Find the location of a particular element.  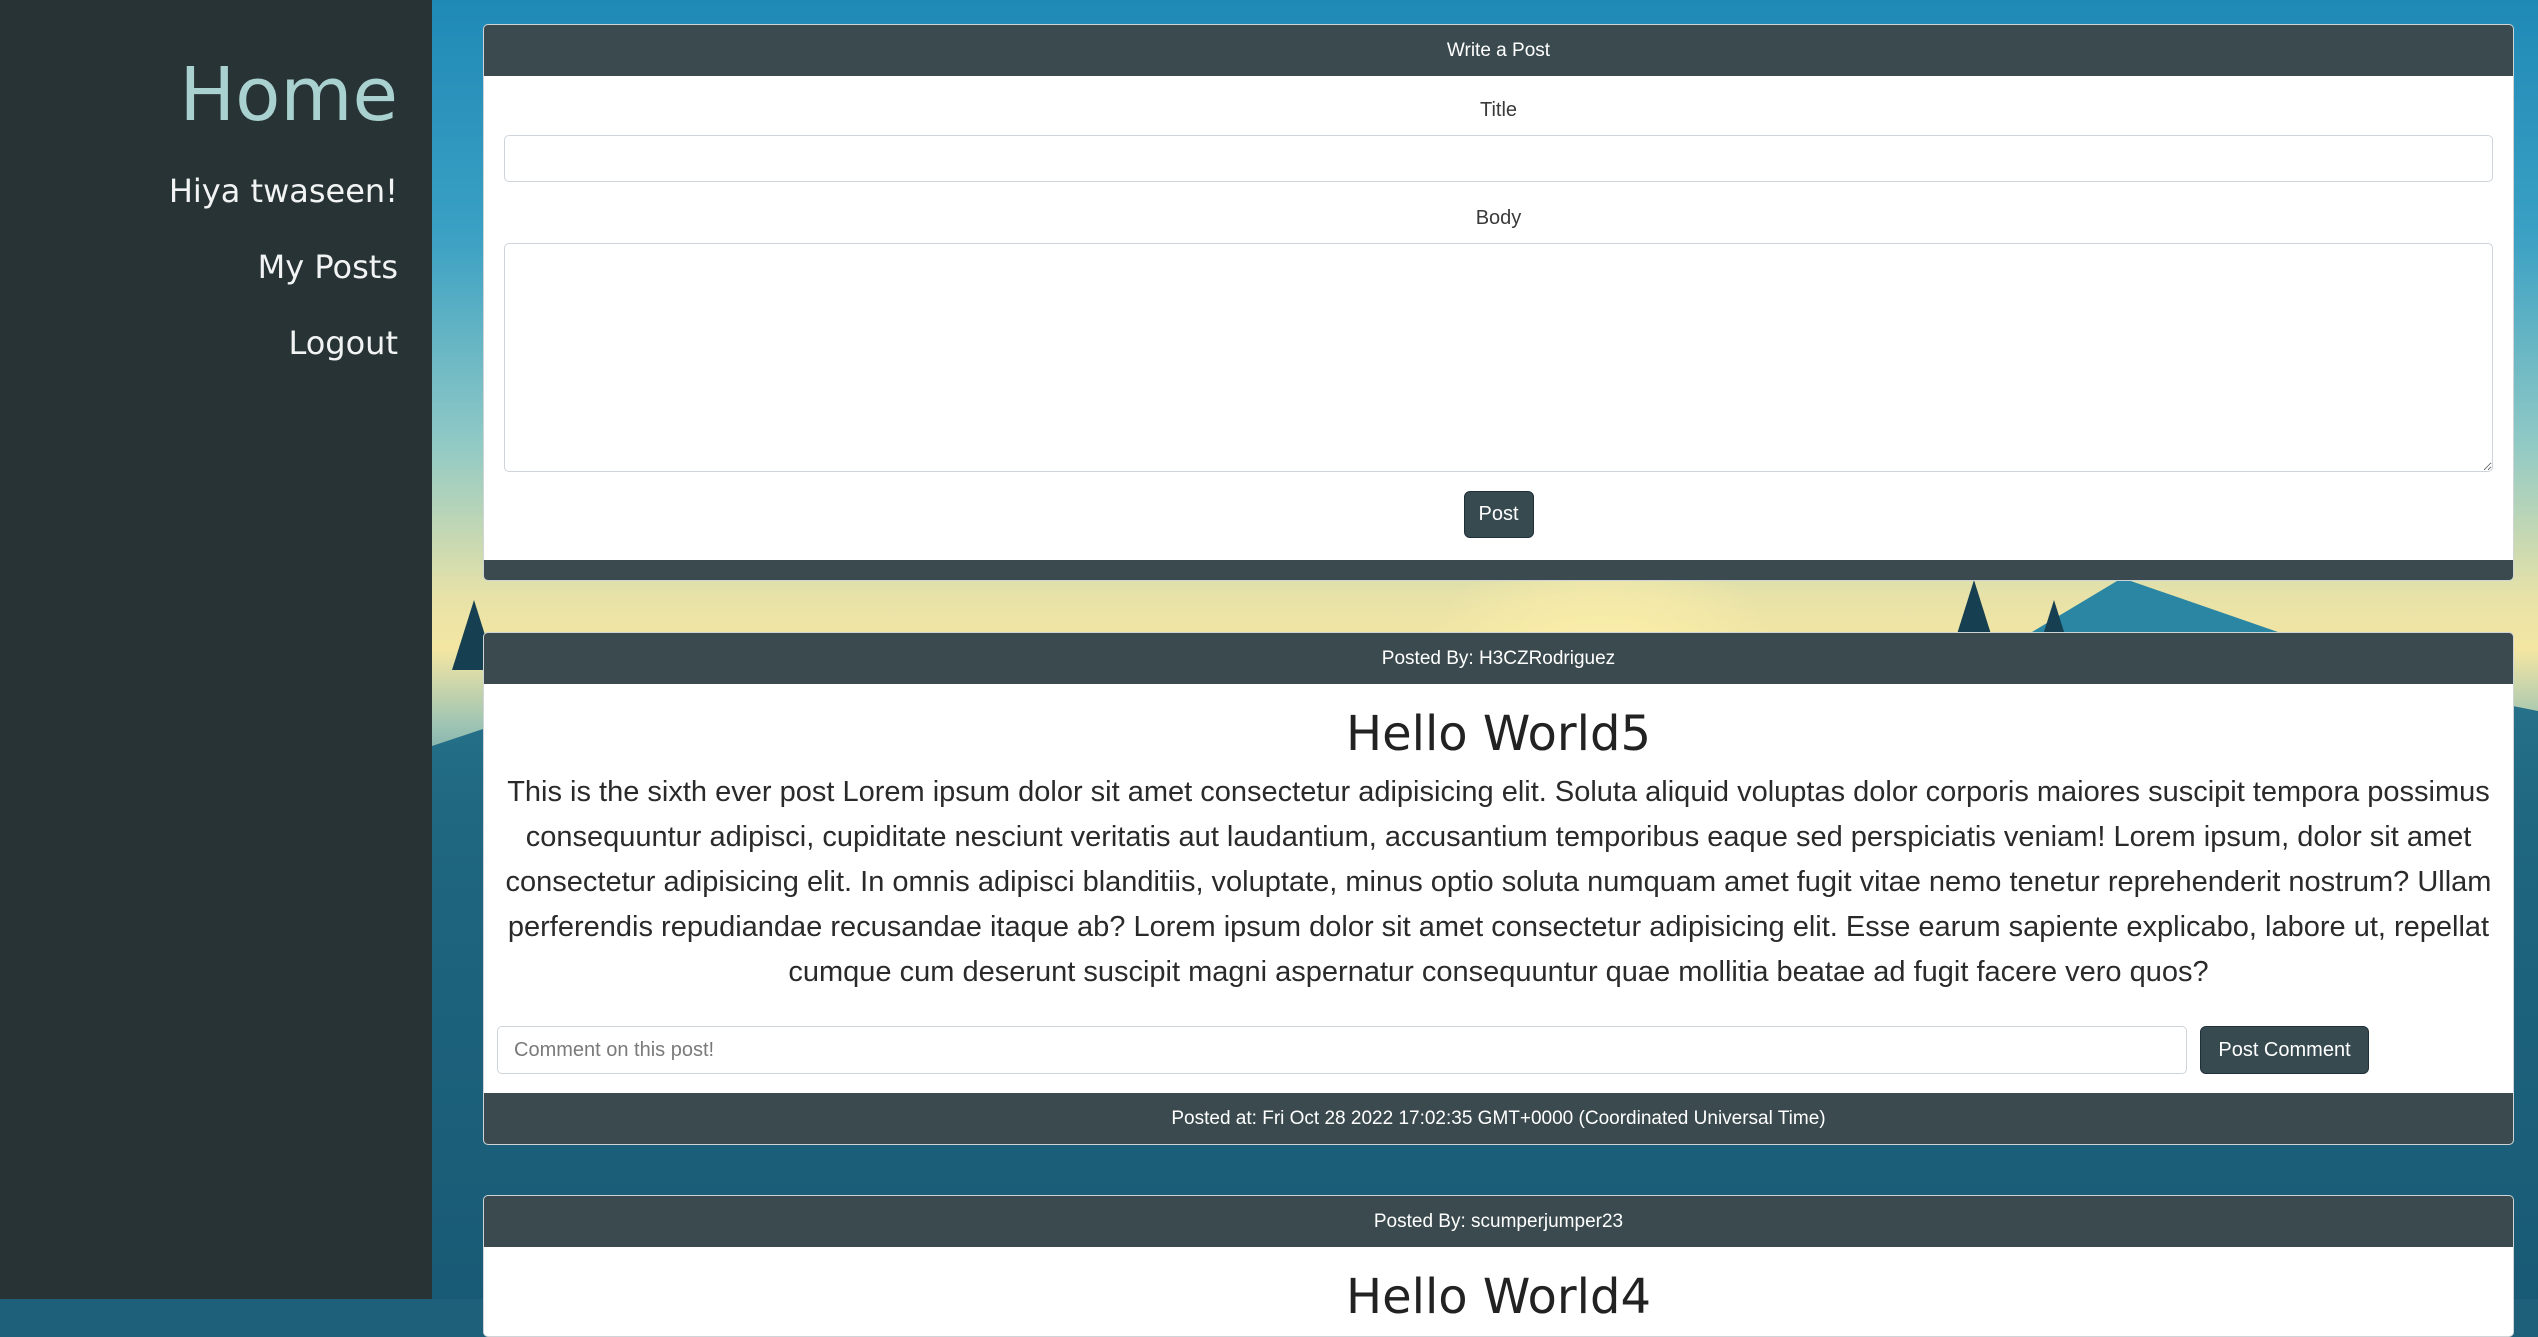

comment-form: Post Comment is located at coordinates (1498, 1050).